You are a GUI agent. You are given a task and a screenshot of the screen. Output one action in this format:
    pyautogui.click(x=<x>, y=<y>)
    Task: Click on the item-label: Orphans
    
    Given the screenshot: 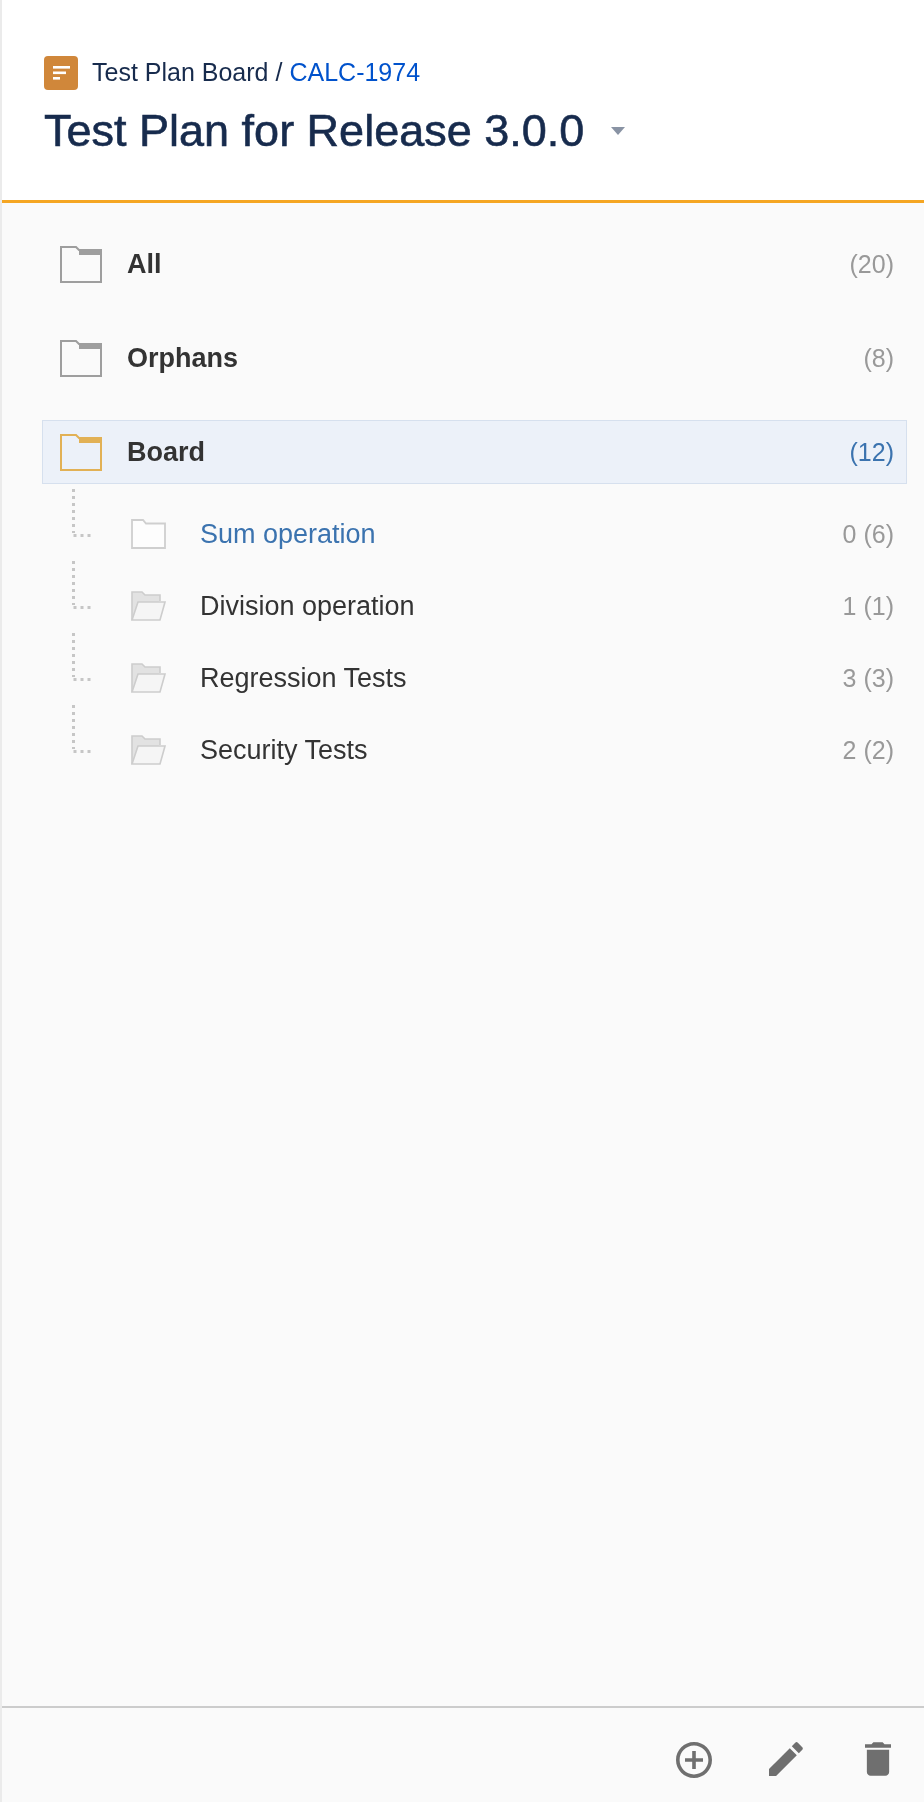 What is the action you would take?
    pyautogui.click(x=183, y=358)
    